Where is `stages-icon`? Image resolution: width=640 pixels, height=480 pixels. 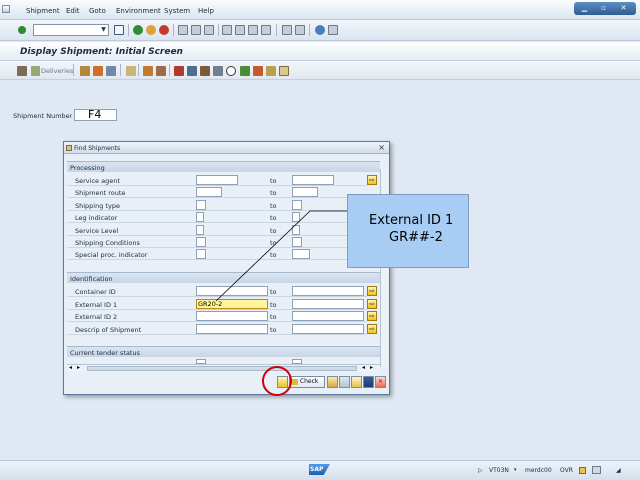 stages-icon is located at coordinates (205, 71).